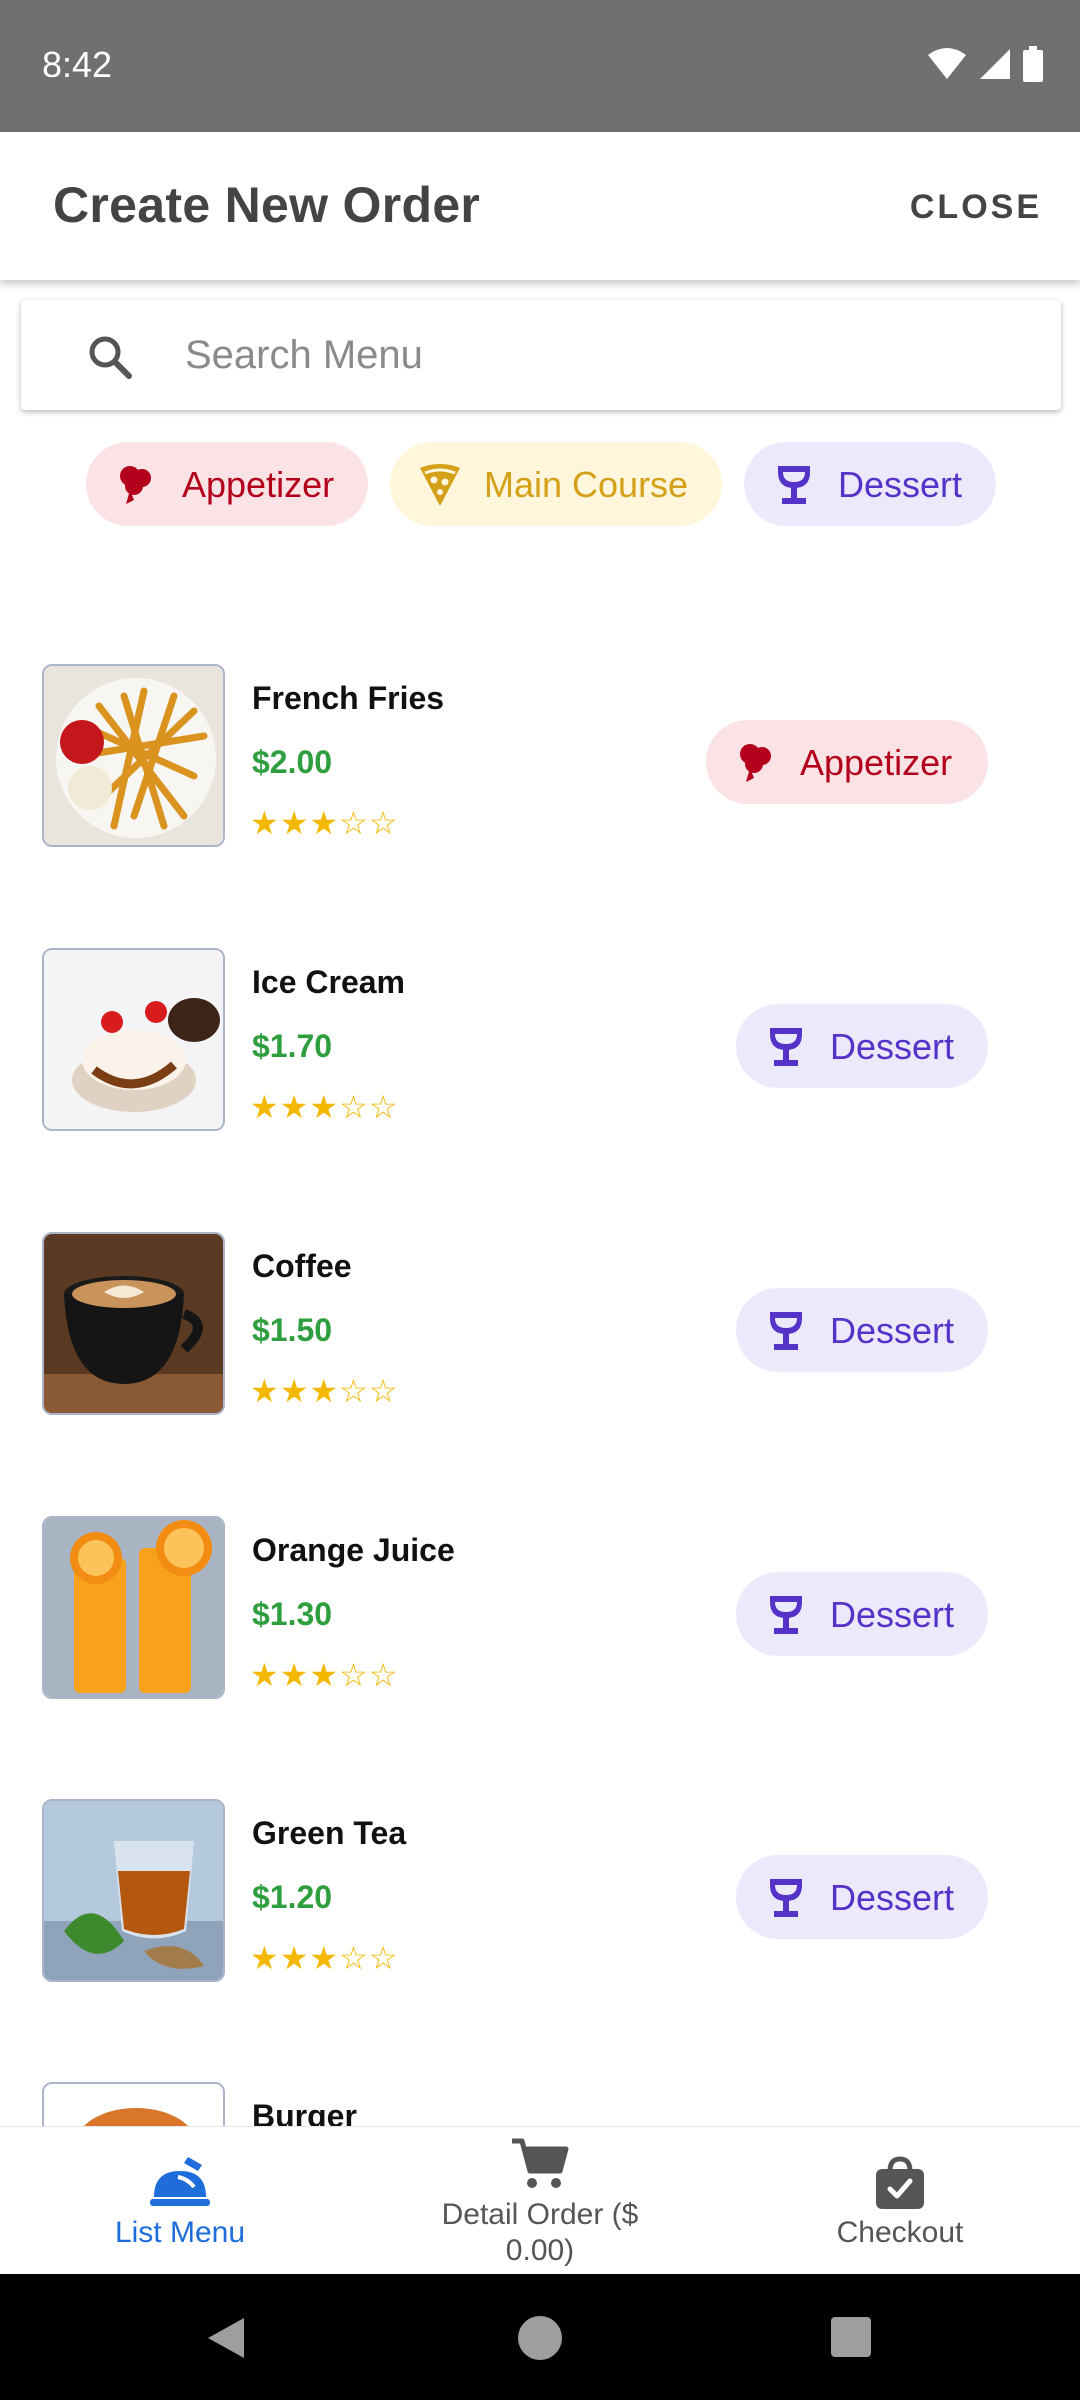  I want to click on filter-chip-label: Appetizer, so click(258, 484).